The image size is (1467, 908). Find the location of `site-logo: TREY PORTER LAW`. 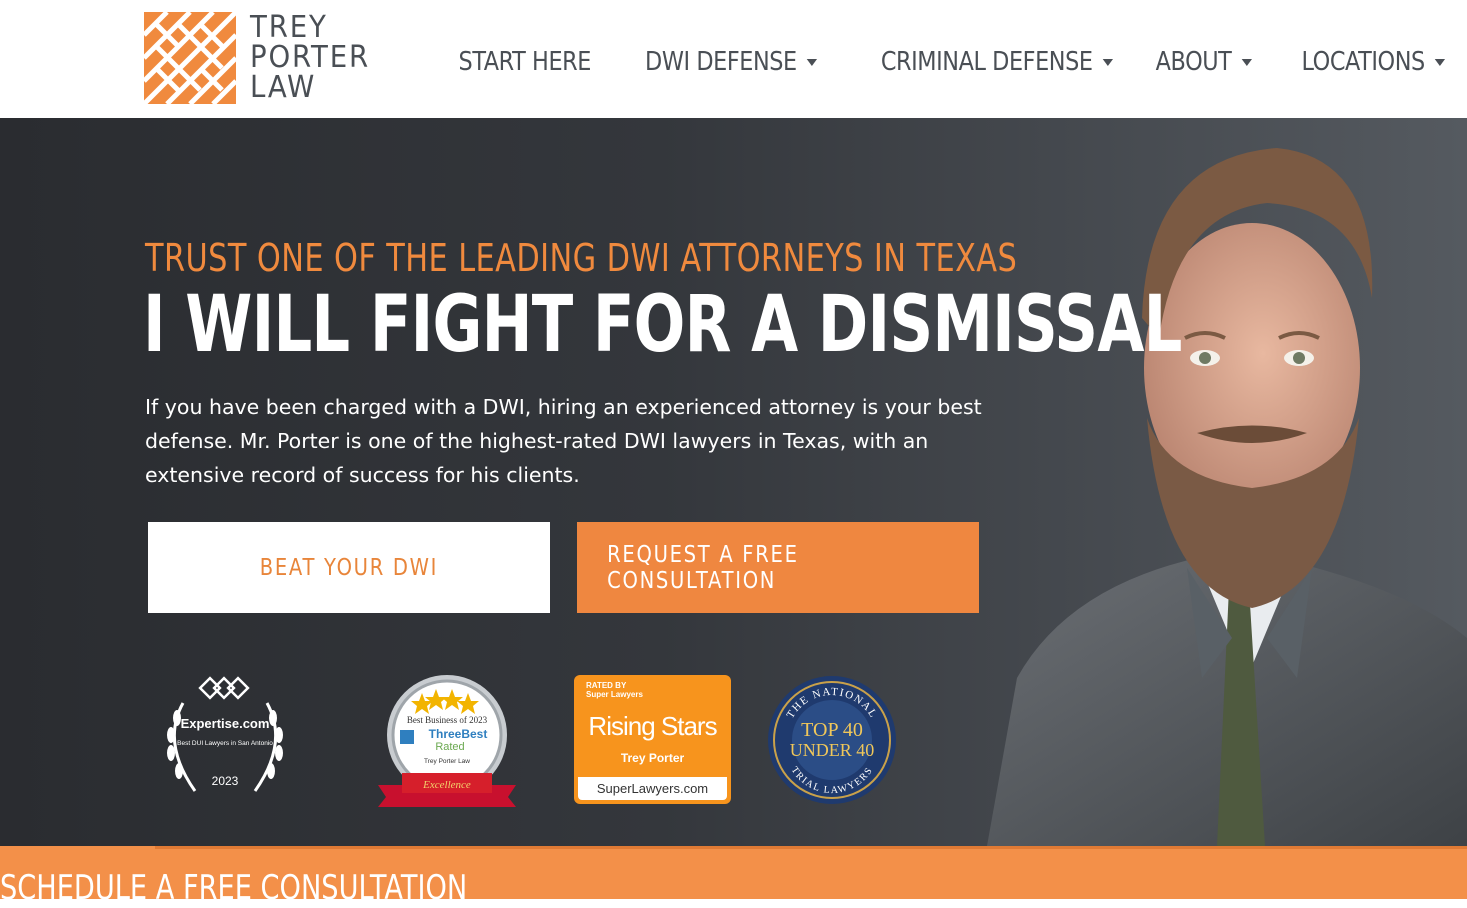

site-logo: TREY PORTER LAW is located at coordinates (274, 58).